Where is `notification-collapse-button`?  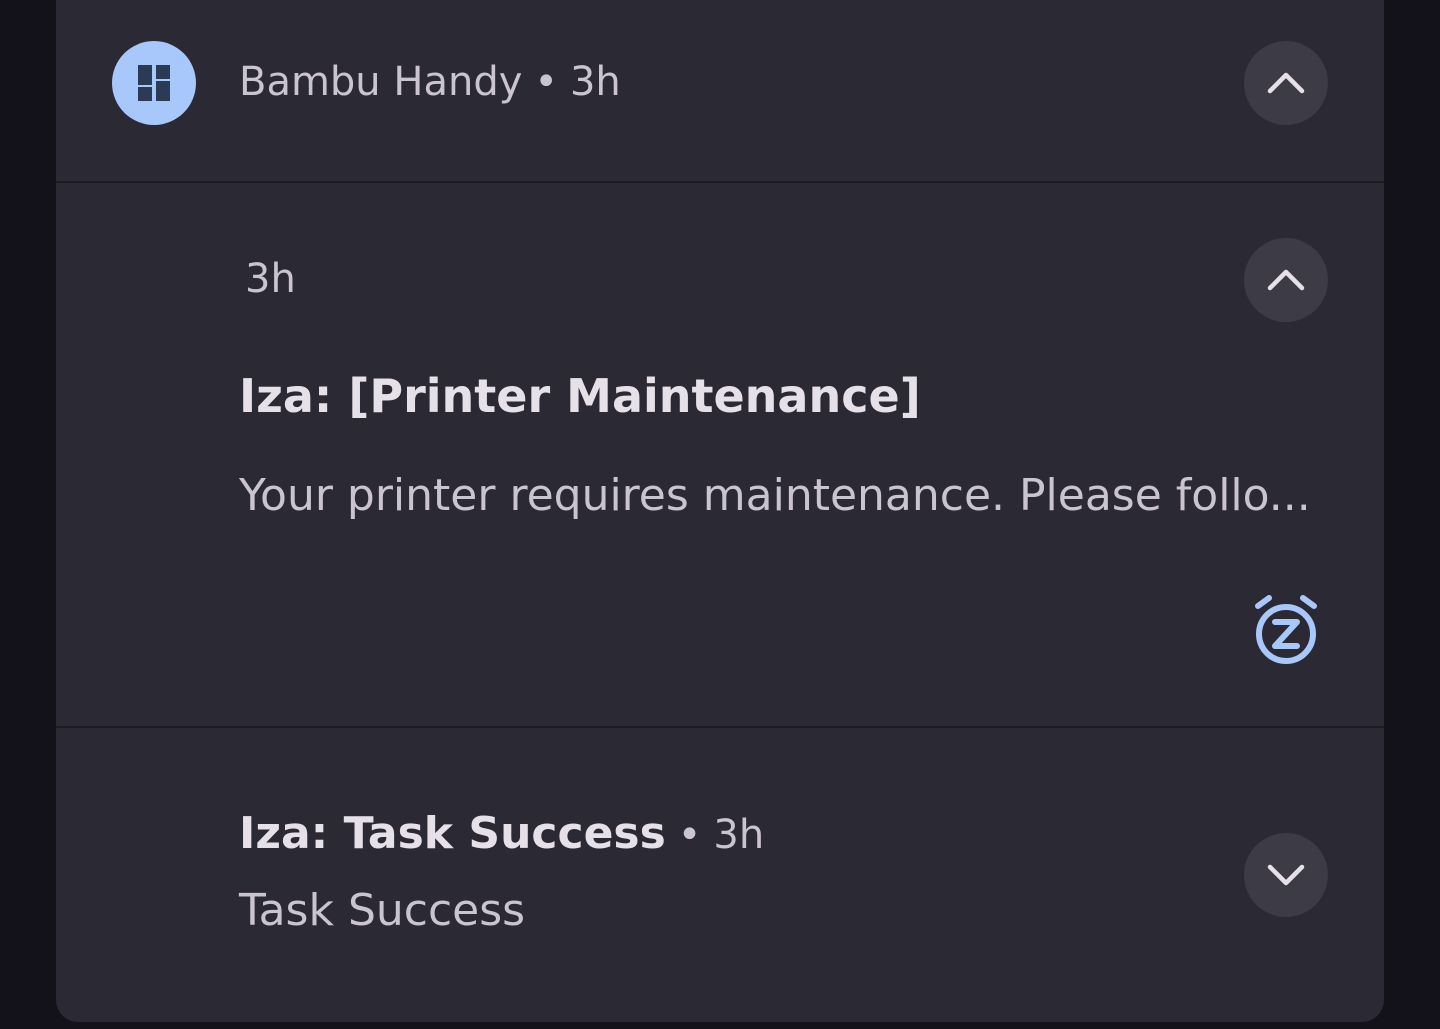
notification-collapse-button is located at coordinates (1286, 280).